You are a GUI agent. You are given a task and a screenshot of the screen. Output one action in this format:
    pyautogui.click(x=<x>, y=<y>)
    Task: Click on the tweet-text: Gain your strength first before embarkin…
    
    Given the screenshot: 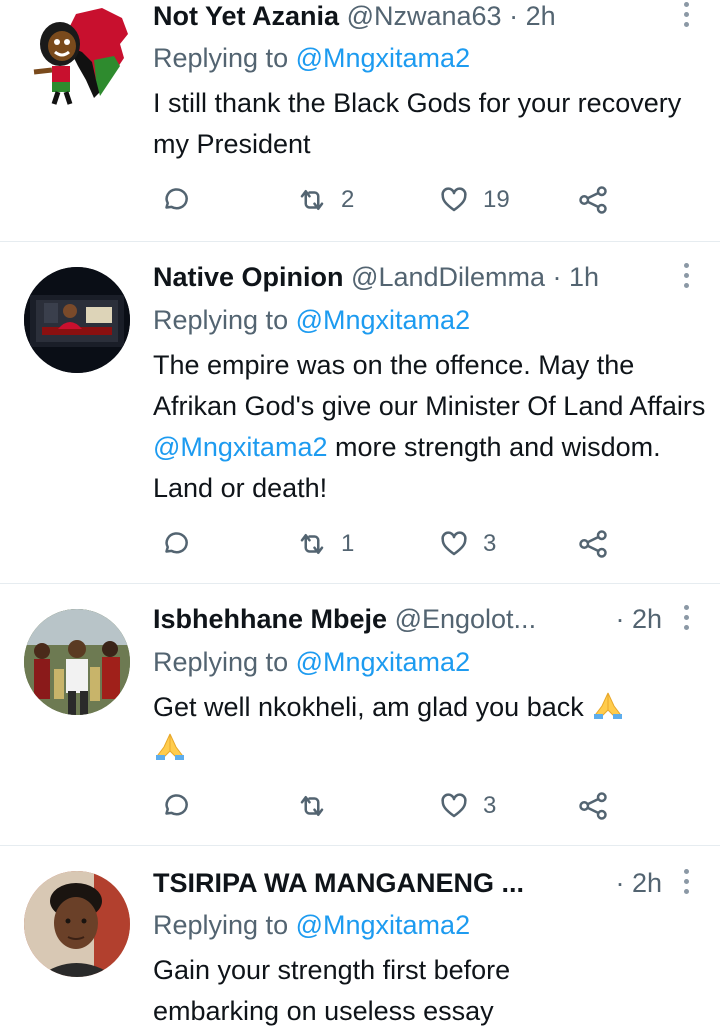 What is the action you would take?
    pyautogui.click(x=332, y=990)
    